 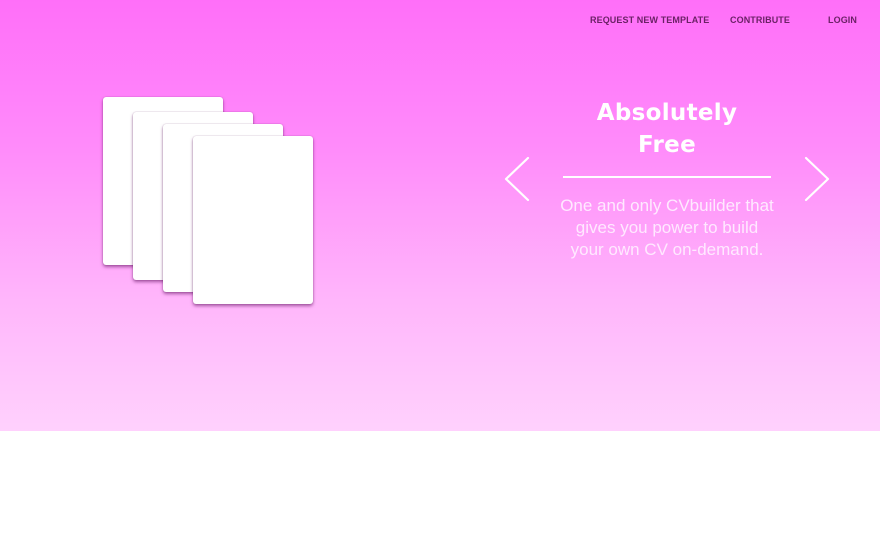 I want to click on chevron-left-icon, so click(x=517, y=179).